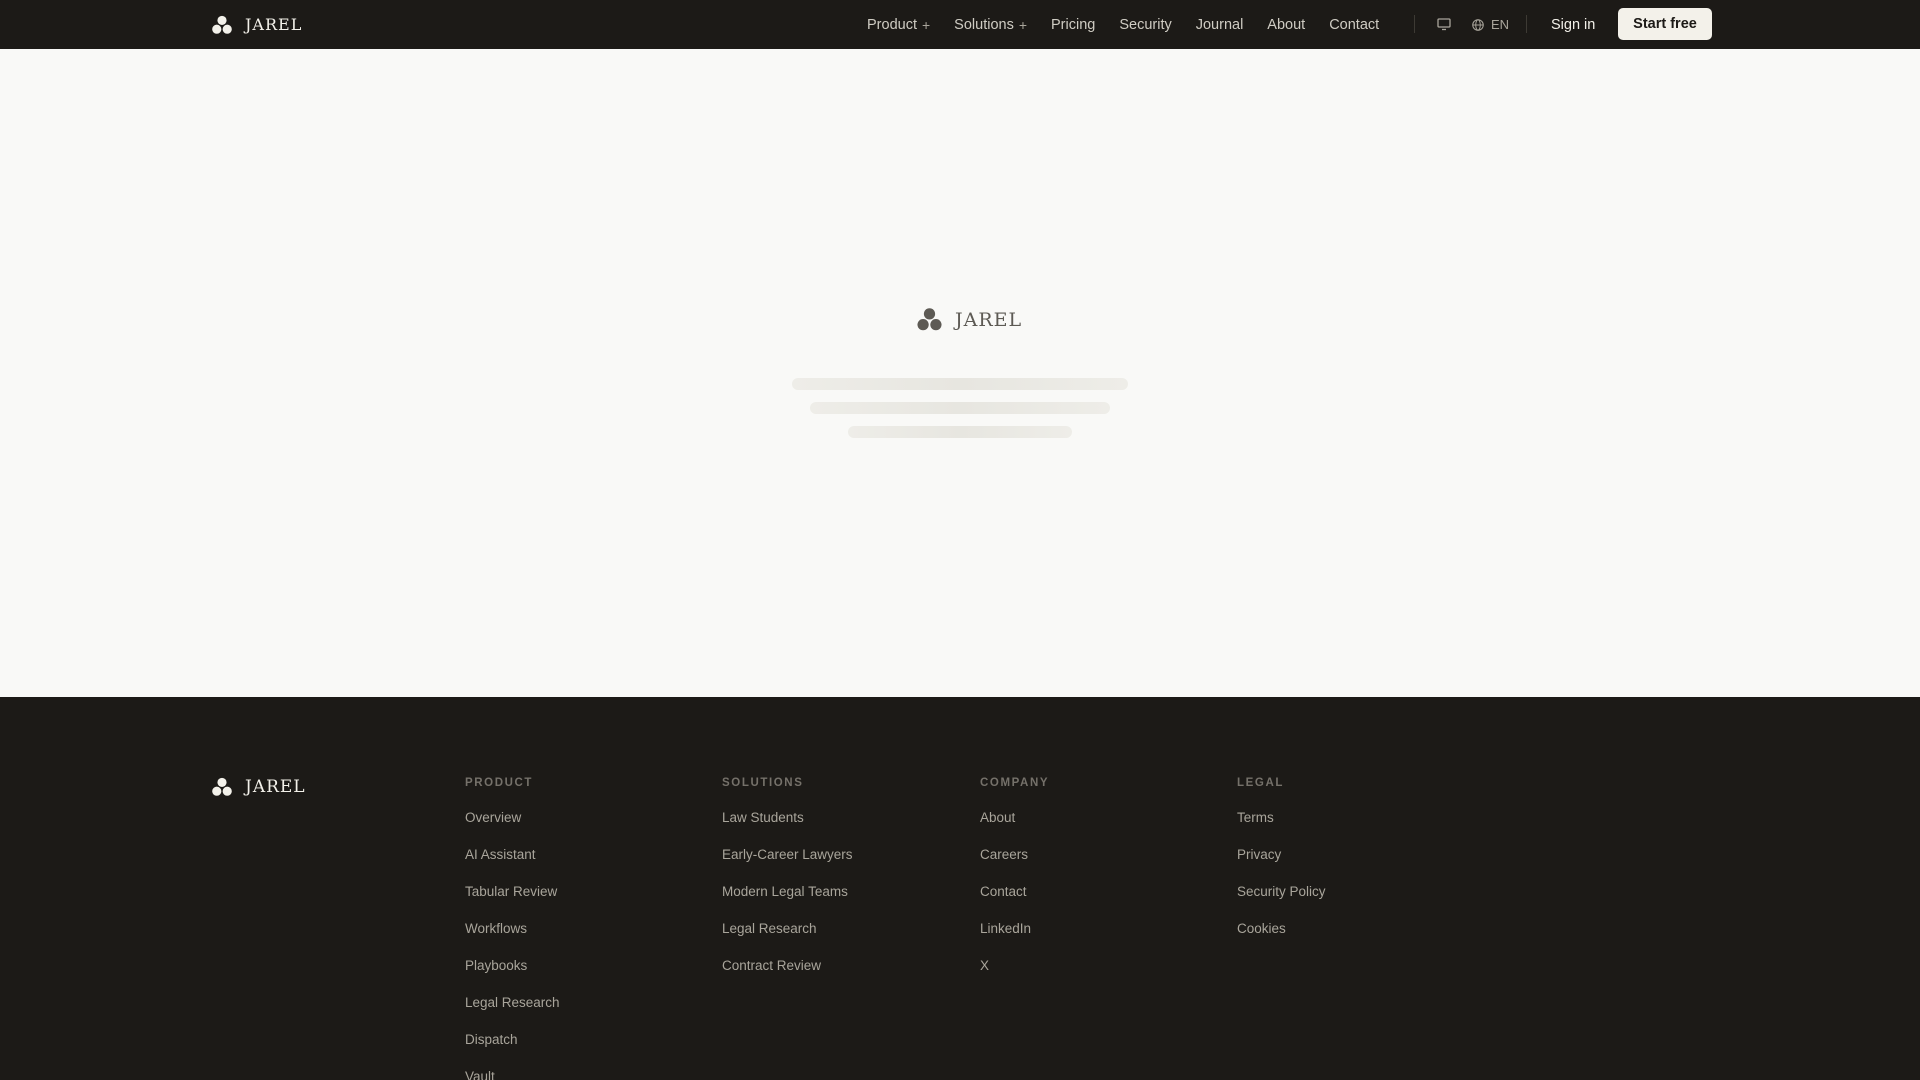 This screenshot has height=1080, width=1920. What do you see at coordinates (1260, 783) in the screenshot?
I see `footer-heading: LEGAL` at bounding box center [1260, 783].